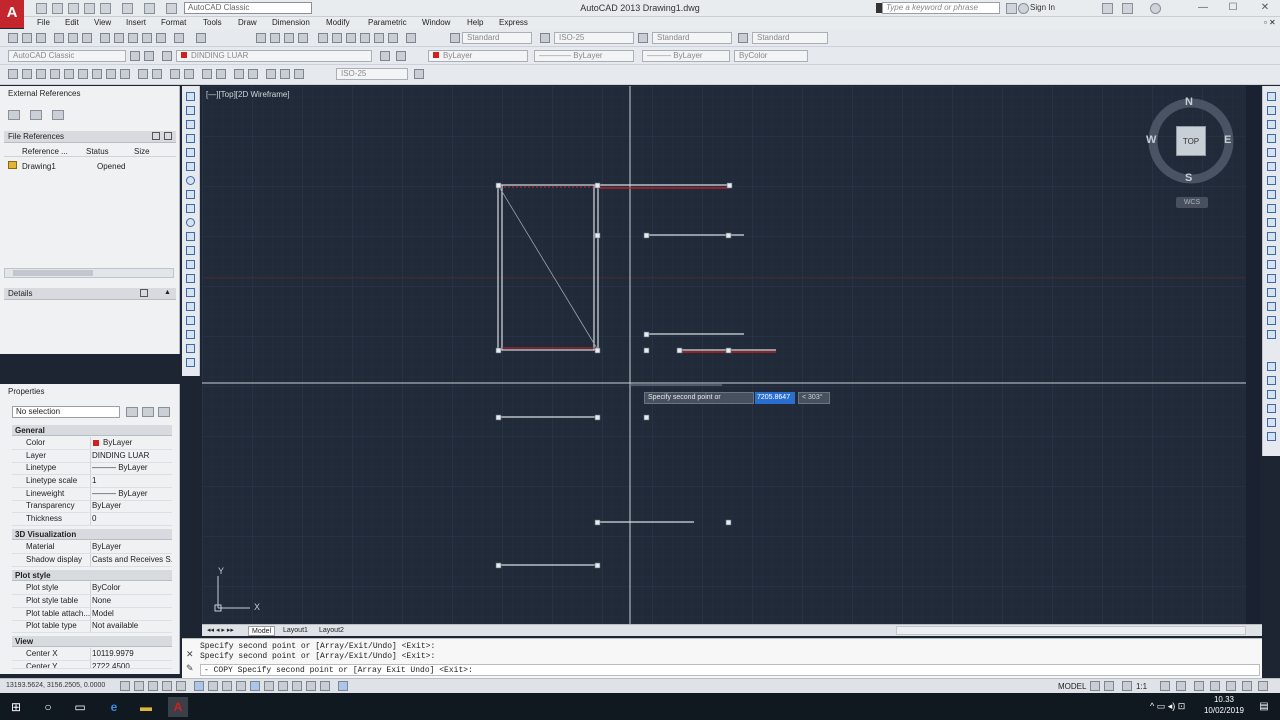 The image size is (1280, 720). I want to click on polyline-icon, so click(190, 124).